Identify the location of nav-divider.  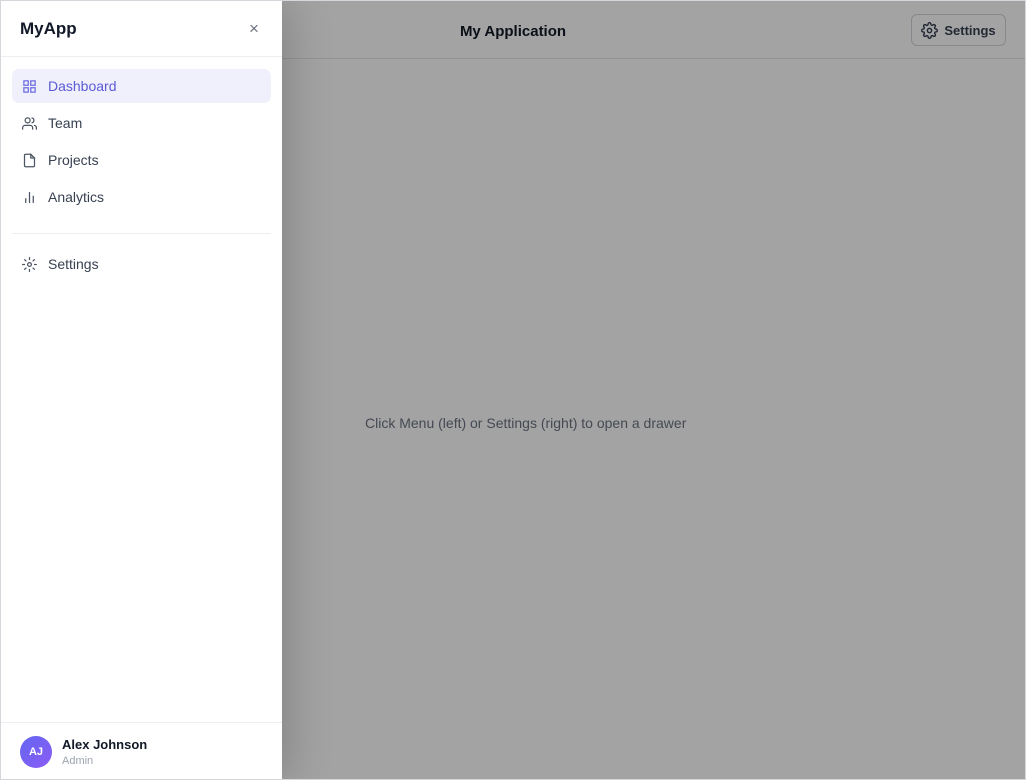
(141, 233).